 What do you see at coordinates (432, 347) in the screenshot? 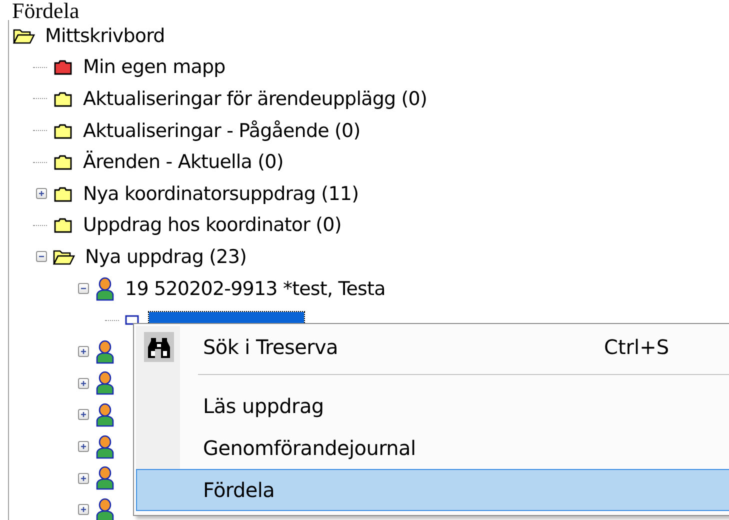
I see `menu-item: Sök i Treserva Ctrl+S` at bounding box center [432, 347].